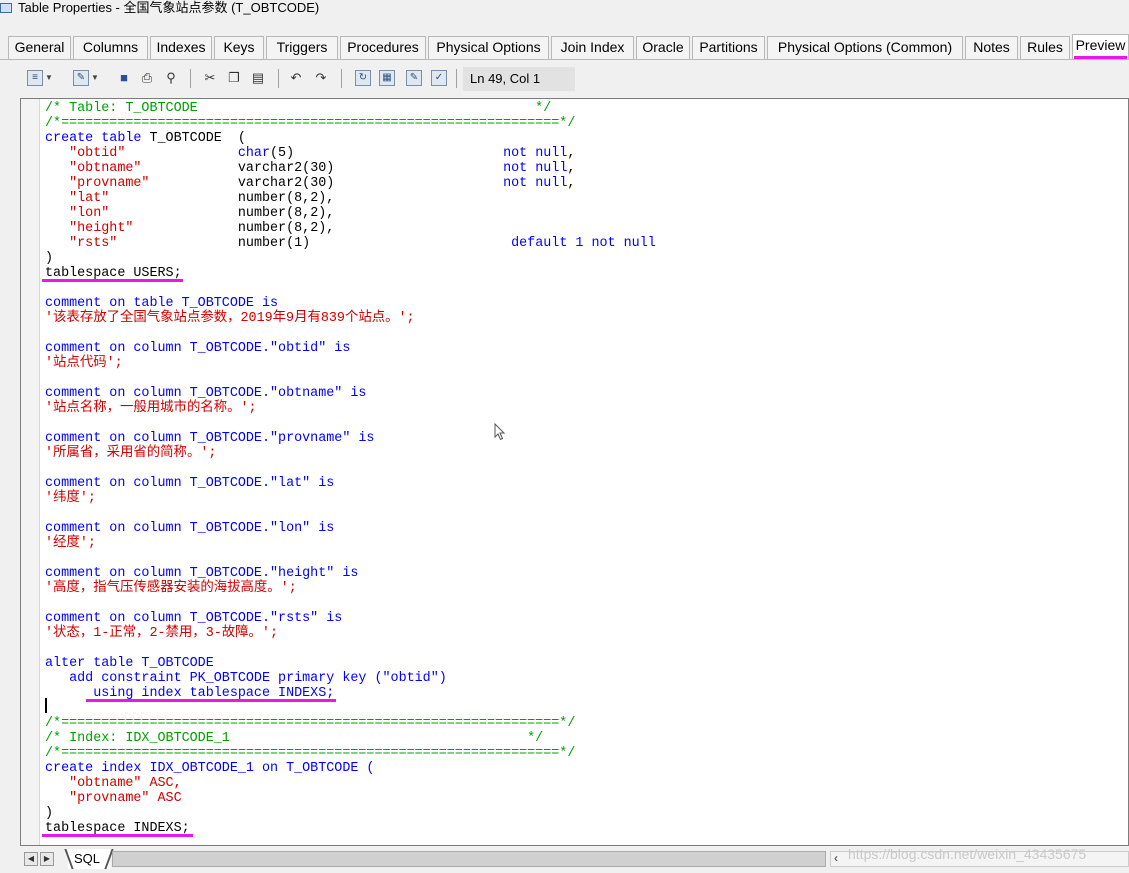 This screenshot has height=873, width=1129. Describe the element at coordinates (171, 78) in the screenshot. I see `find-icon: ⚲` at that location.